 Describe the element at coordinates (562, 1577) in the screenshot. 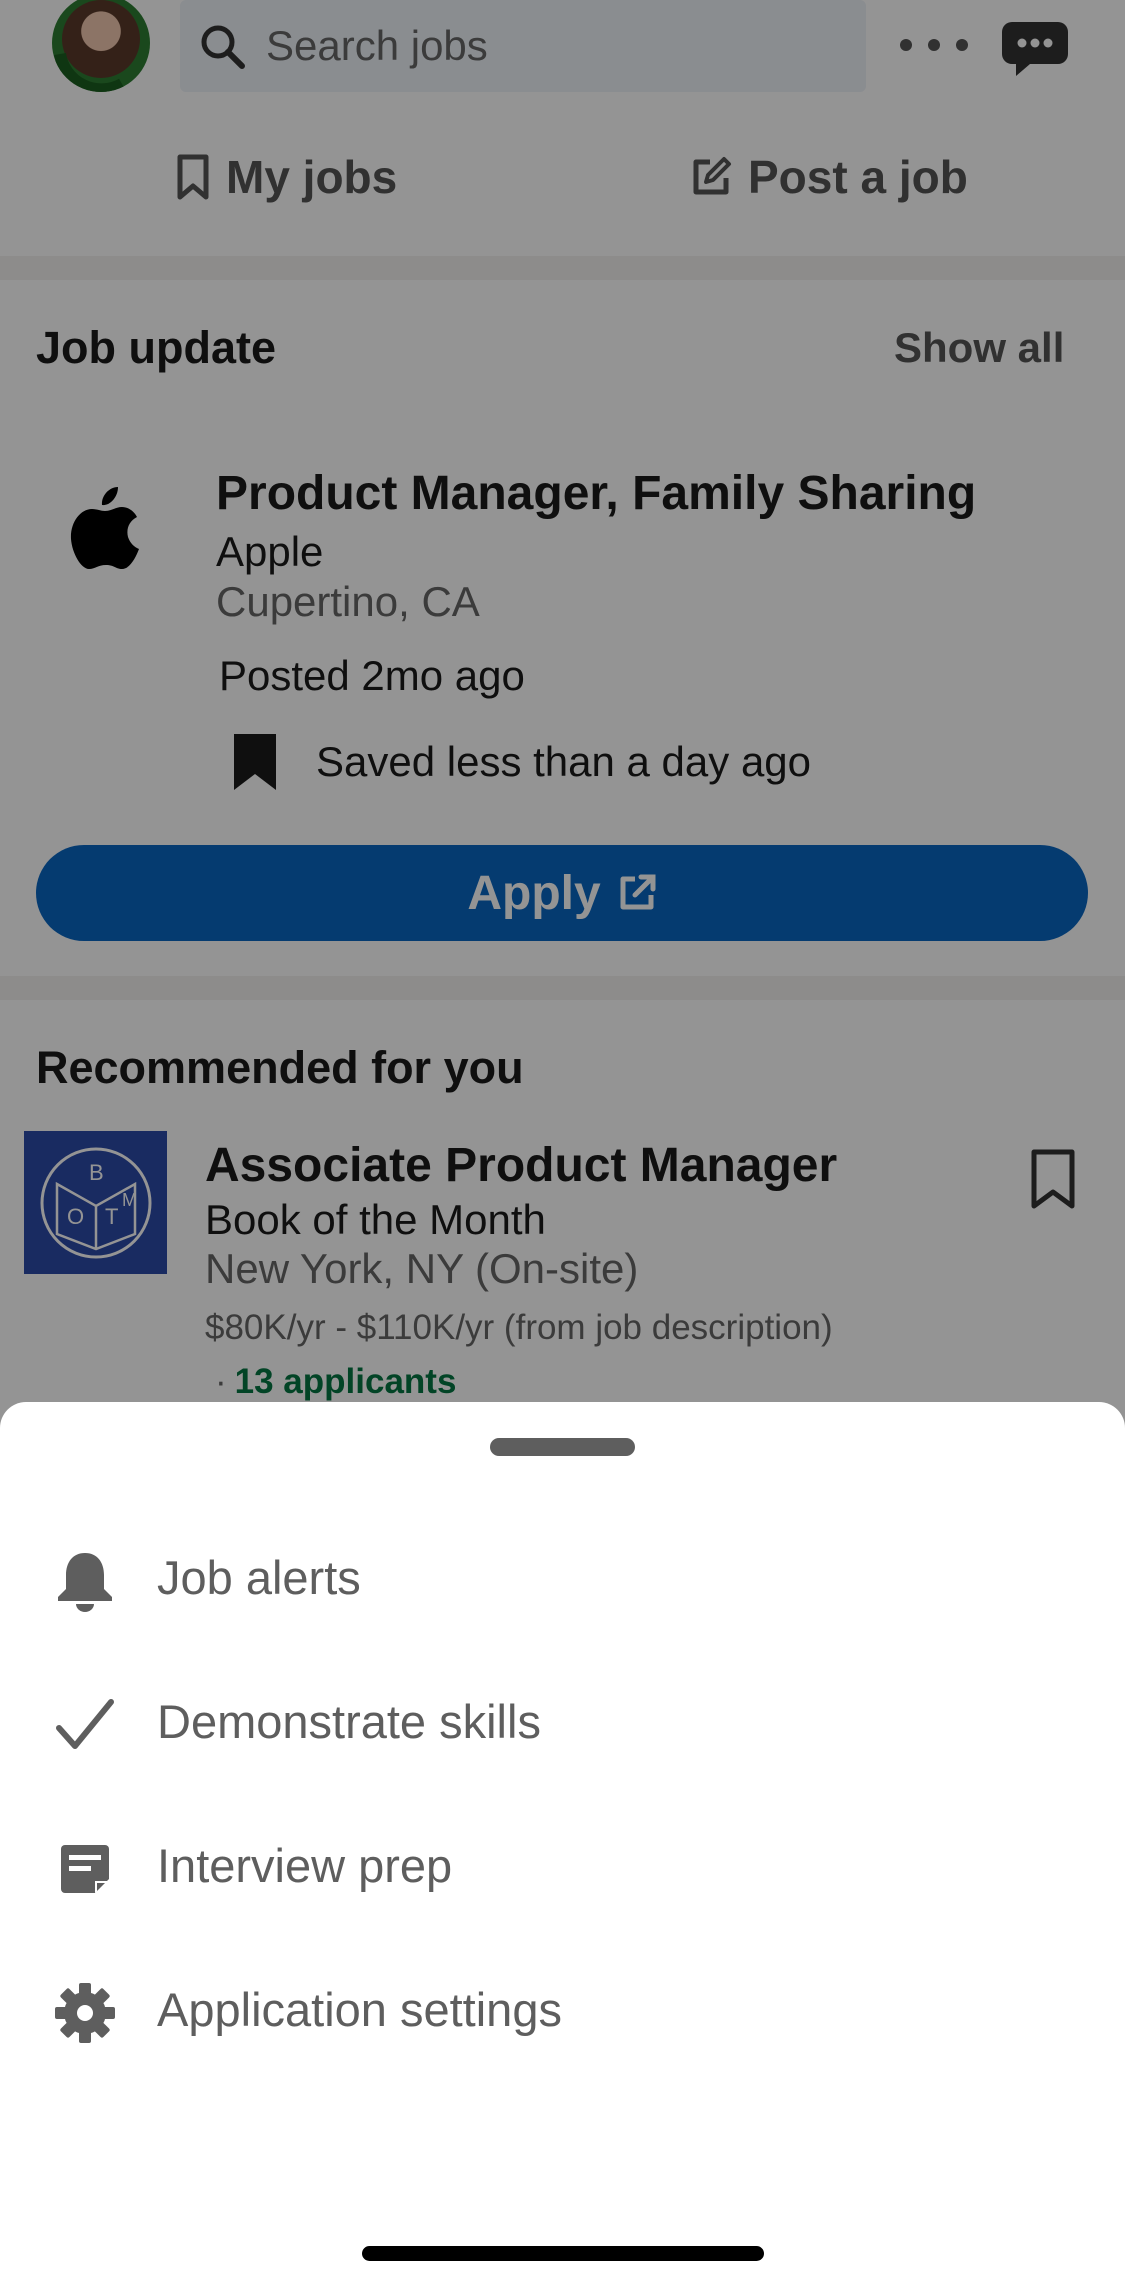

I see `menu-item-job-alerts: Job alerts` at that location.